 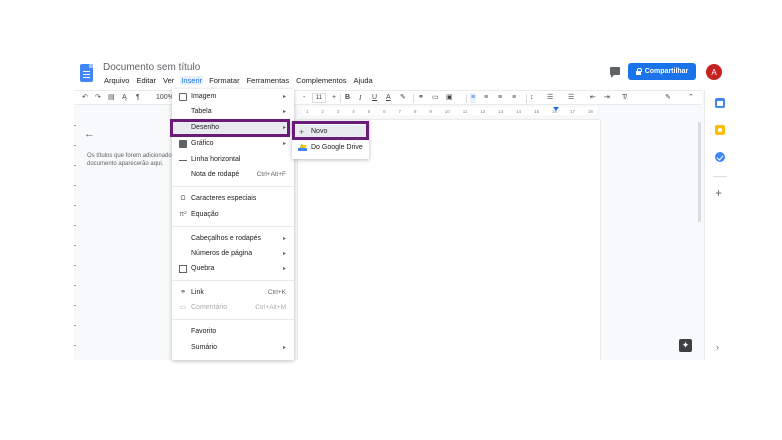 What do you see at coordinates (85, 98) in the screenshot?
I see `undo-icon: ↶` at bounding box center [85, 98].